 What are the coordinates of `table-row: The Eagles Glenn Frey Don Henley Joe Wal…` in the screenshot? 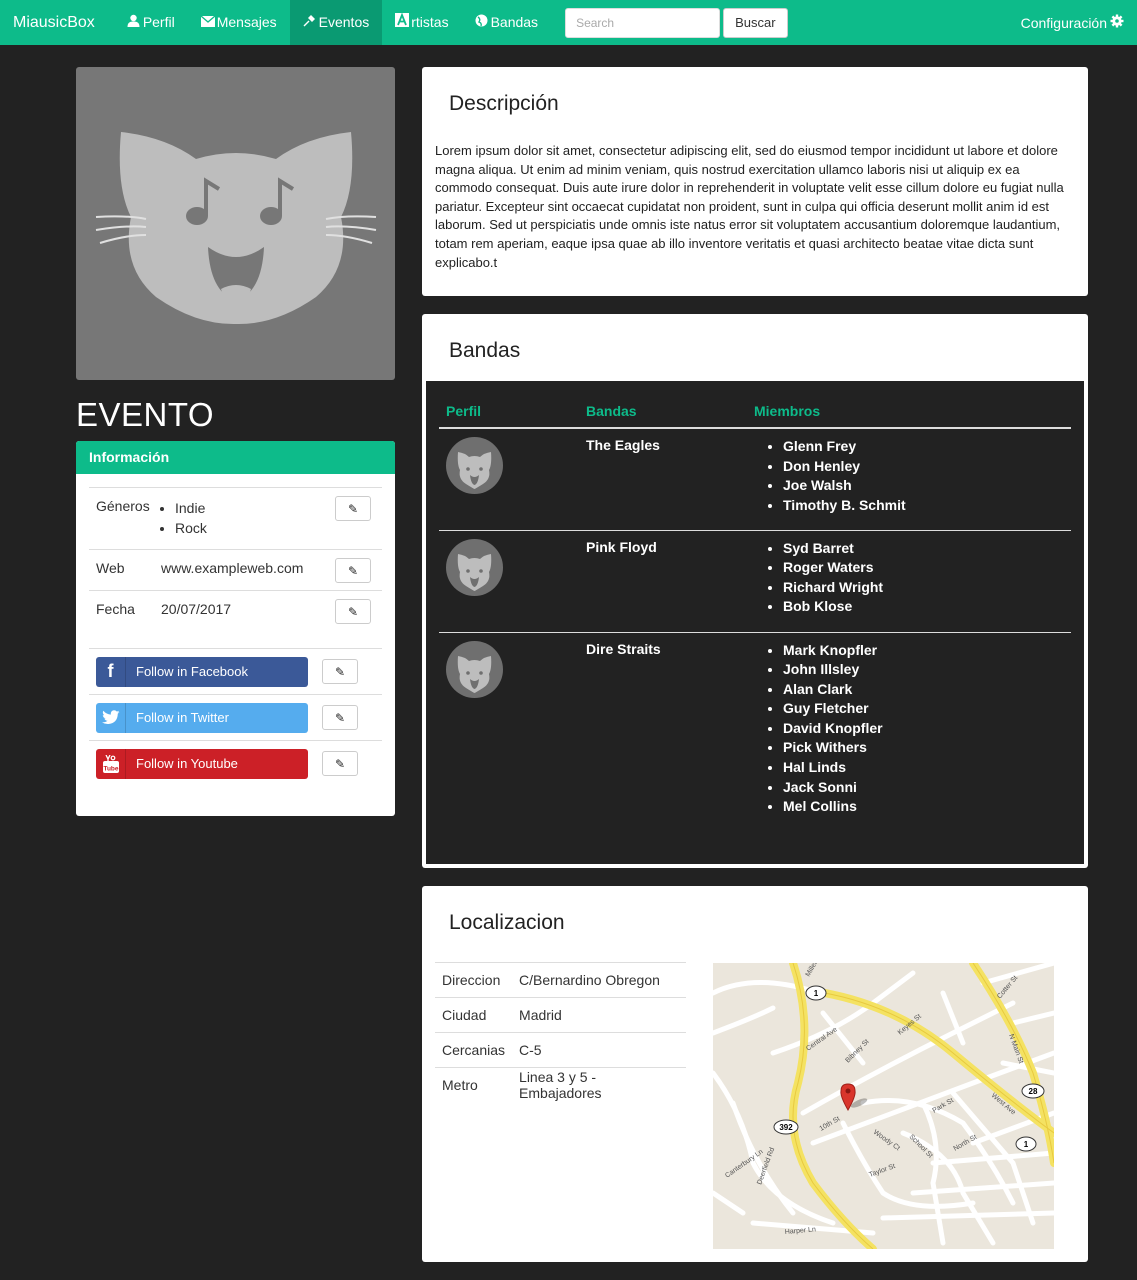 It's located at (755, 479).